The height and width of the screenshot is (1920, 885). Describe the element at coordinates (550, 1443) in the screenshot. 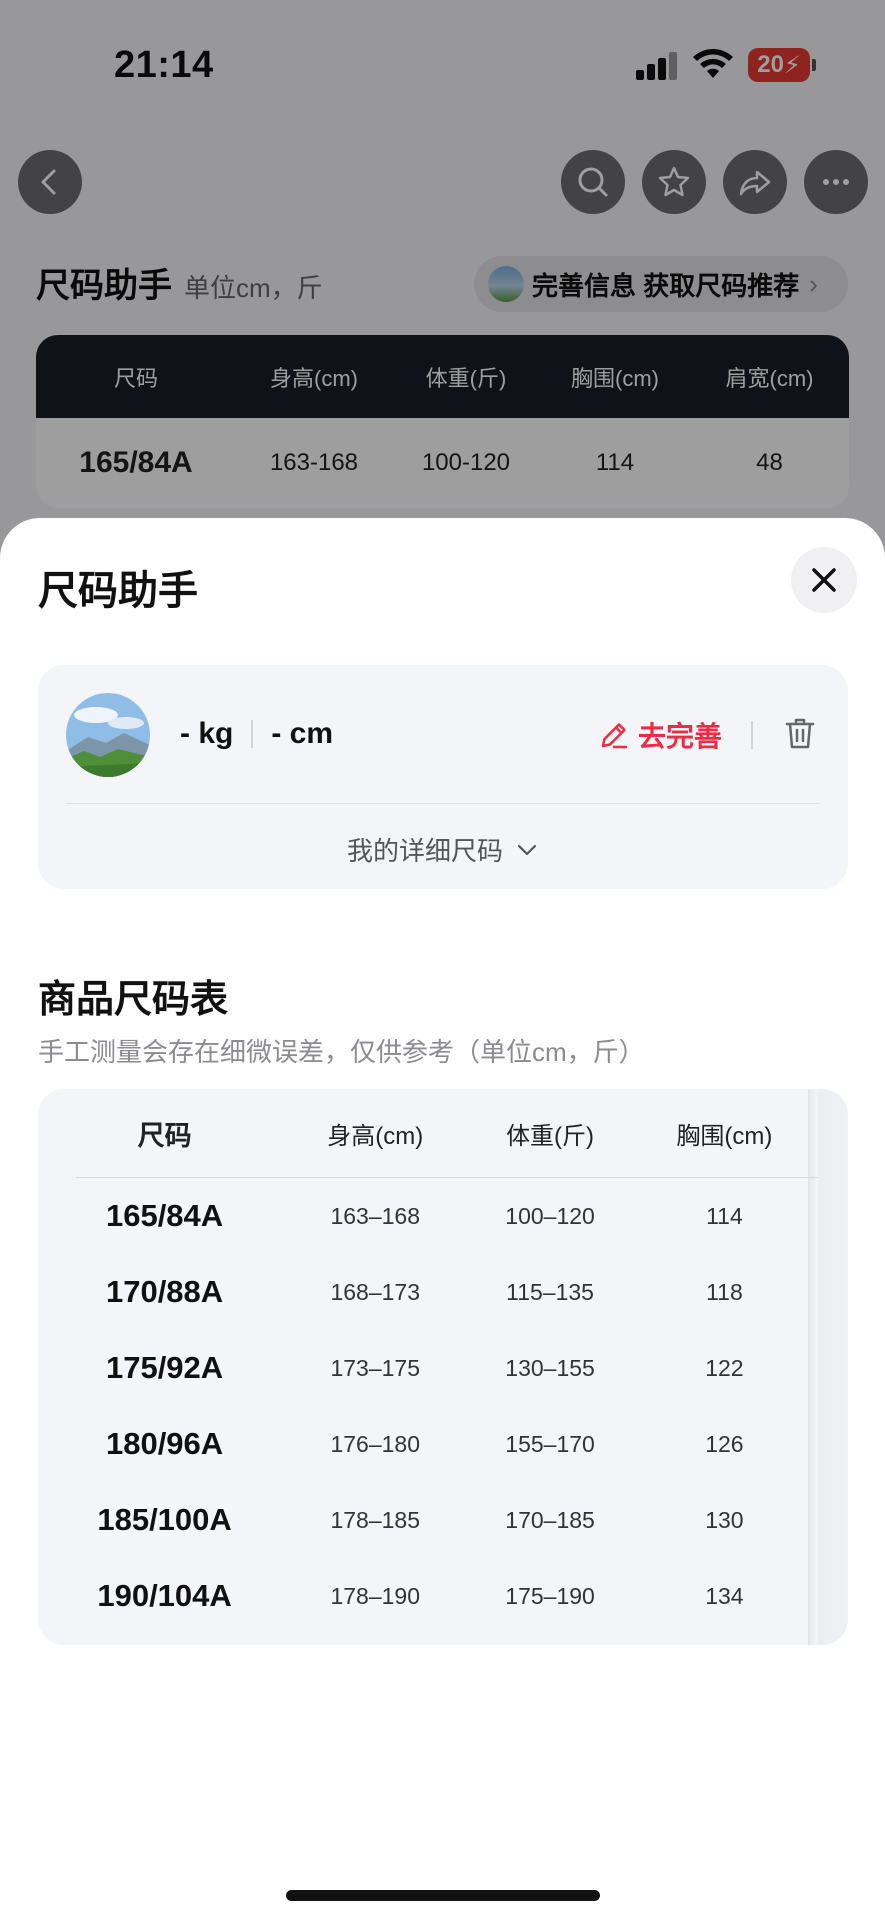

I see `cell-weight: 155–170` at that location.